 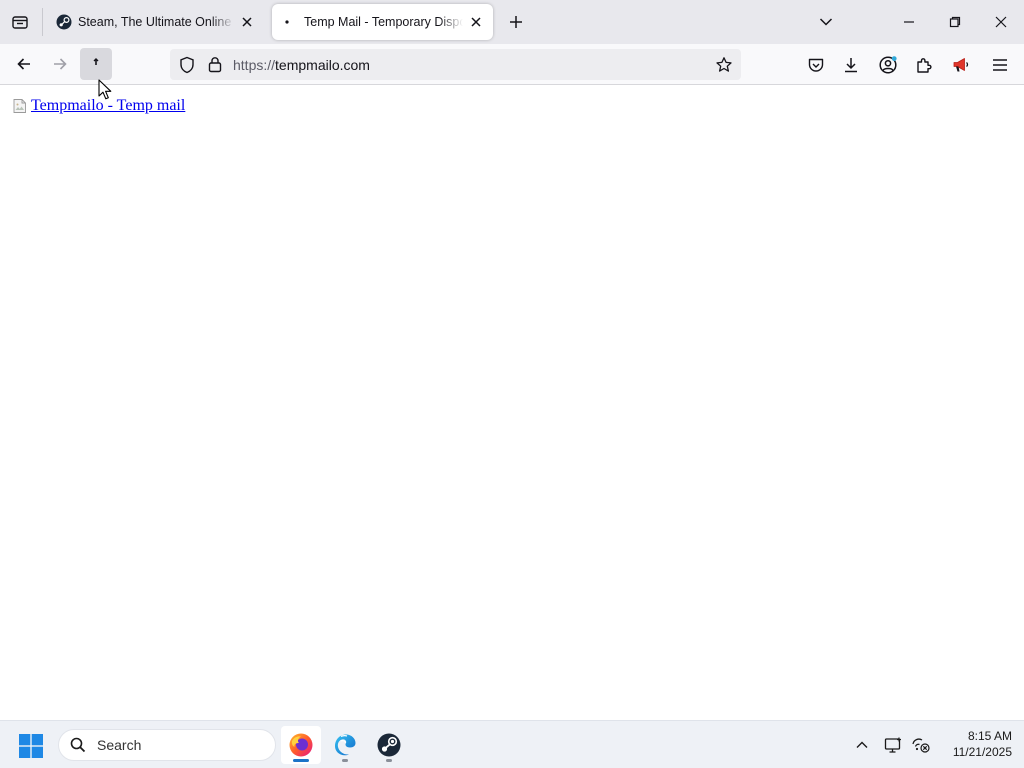 What do you see at coordinates (31, 746) in the screenshot?
I see `windows-start-icon` at bounding box center [31, 746].